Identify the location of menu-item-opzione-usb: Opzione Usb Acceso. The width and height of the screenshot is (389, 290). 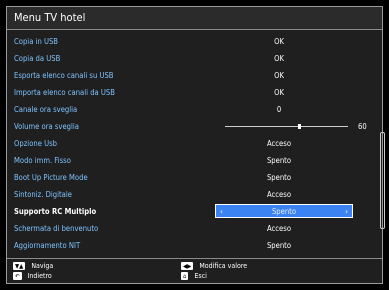
(192, 143).